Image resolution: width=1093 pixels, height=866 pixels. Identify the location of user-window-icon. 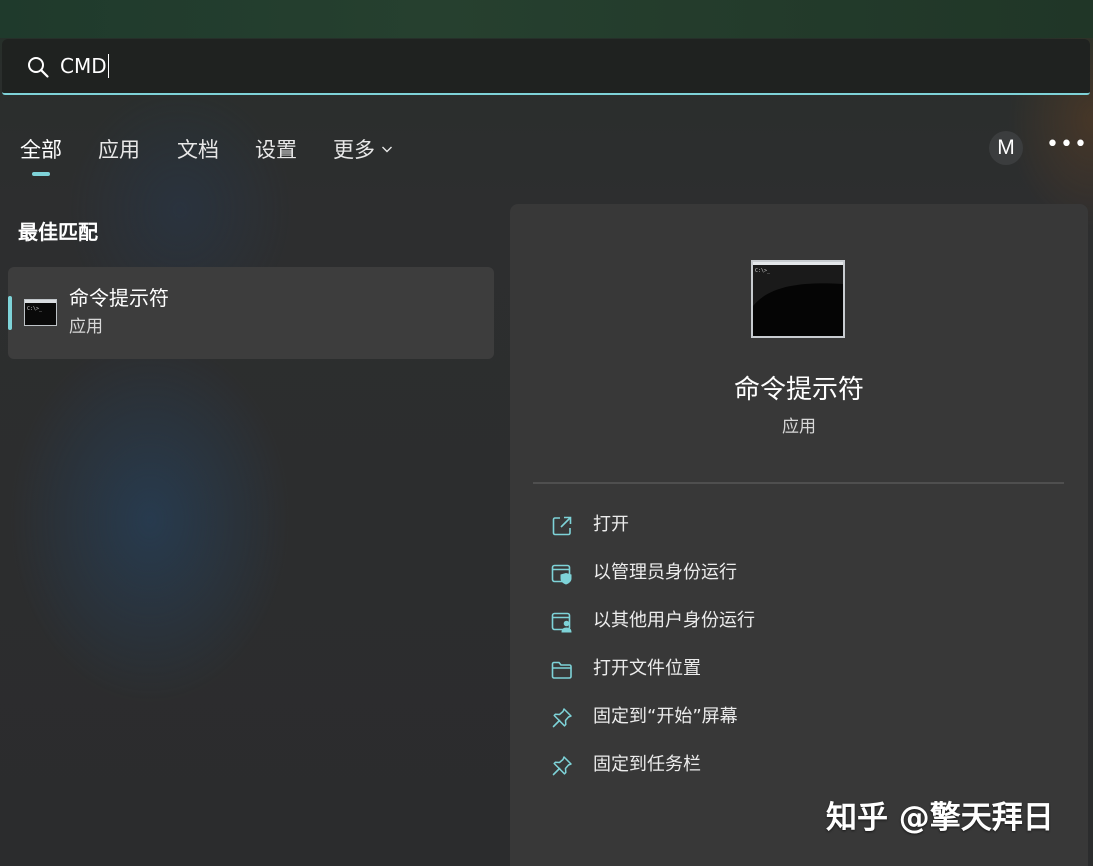
(561, 622).